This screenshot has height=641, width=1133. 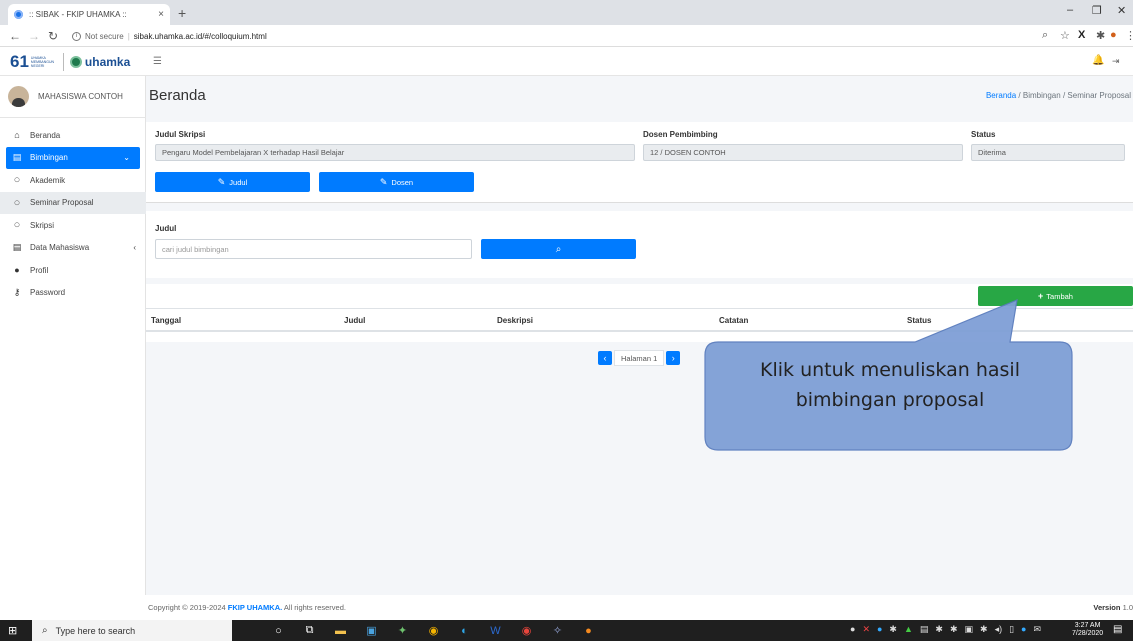 What do you see at coordinates (1055, 296) in the screenshot?
I see `tambah-button: + Tambah` at bounding box center [1055, 296].